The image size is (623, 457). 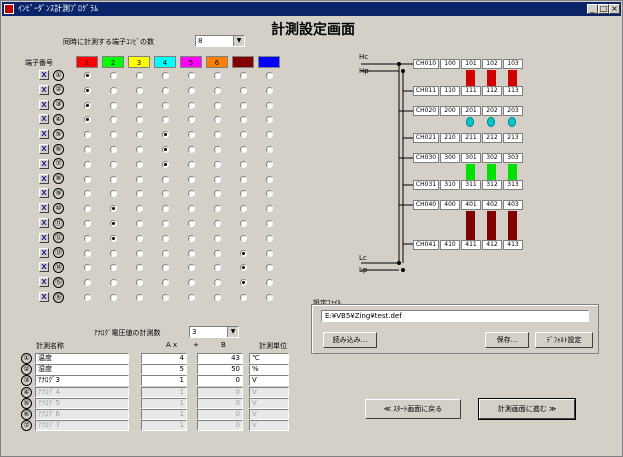 I want to click on back-to-start-button: ≪ ｽﾀｰﾄ画面に戻る, so click(x=413, y=409).